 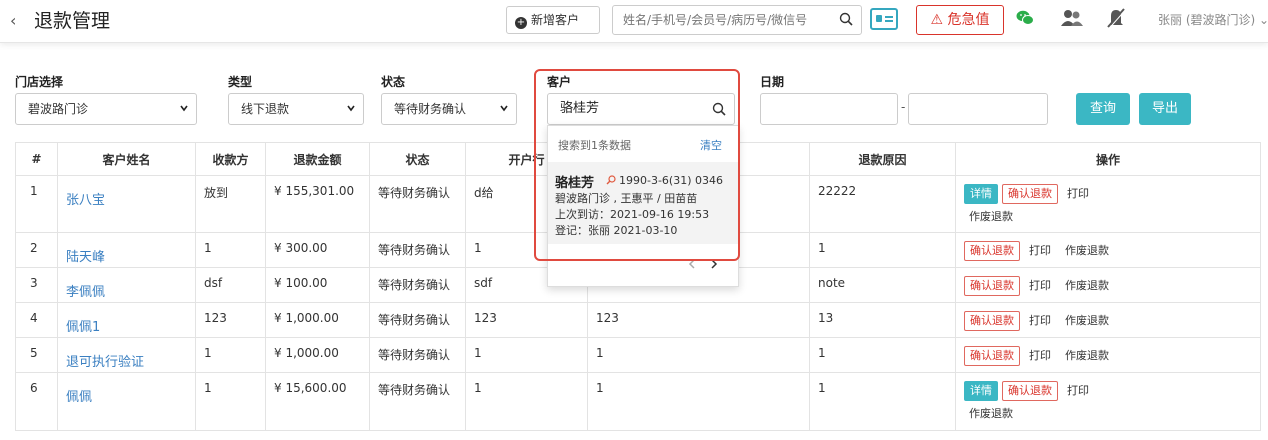 What do you see at coordinates (430, 109) in the screenshot?
I see `status-select-value: 等待财务确认` at bounding box center [430, 109].